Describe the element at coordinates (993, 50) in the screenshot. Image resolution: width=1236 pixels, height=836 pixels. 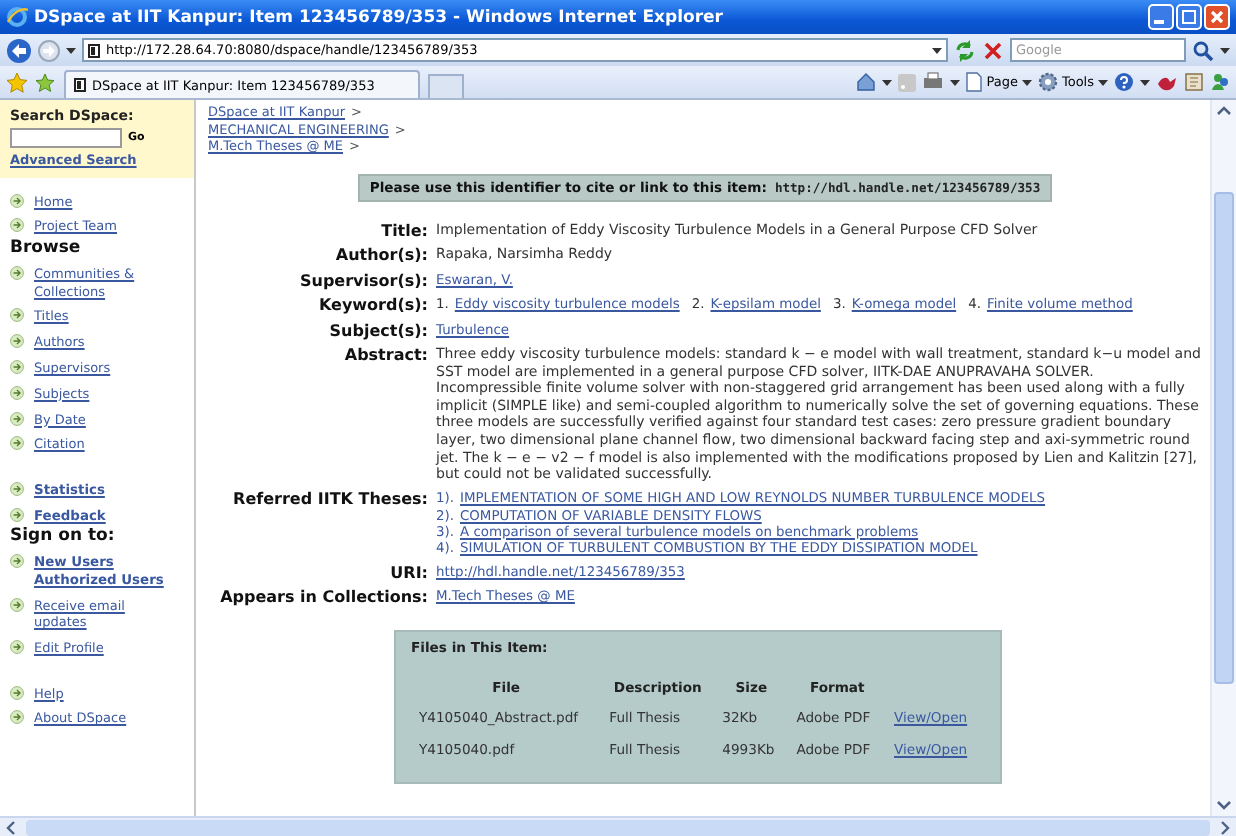
I see `stop-icon` at that location.